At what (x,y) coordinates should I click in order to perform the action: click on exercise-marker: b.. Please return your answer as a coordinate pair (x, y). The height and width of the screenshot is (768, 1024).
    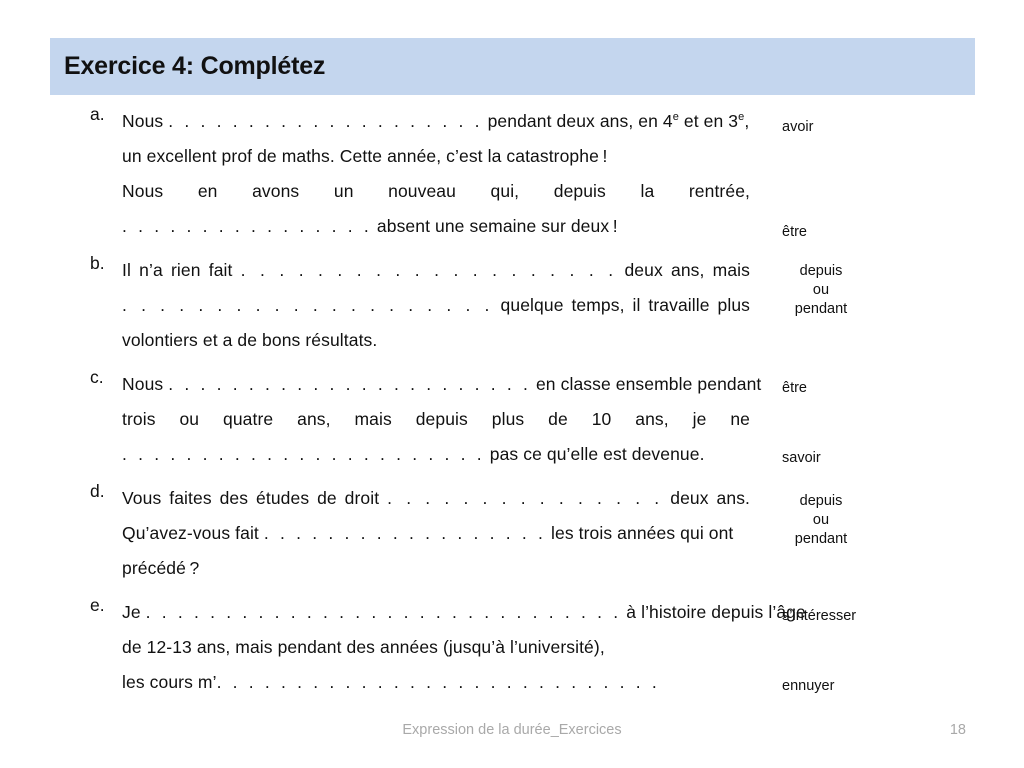
    Looking at the image, I should click on (97, 263).